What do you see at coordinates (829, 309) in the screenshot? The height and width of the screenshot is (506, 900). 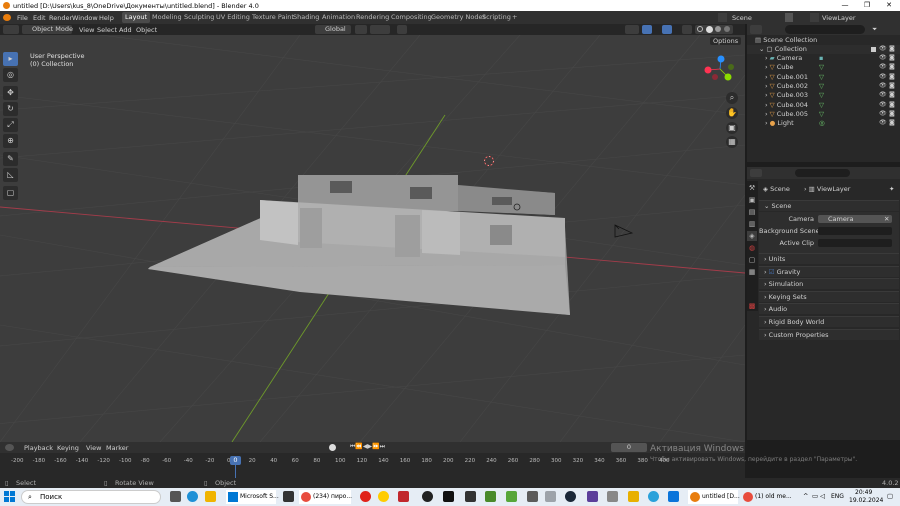 I see `properties-panel-audio: › Audio` at bounding box center [829, 309].